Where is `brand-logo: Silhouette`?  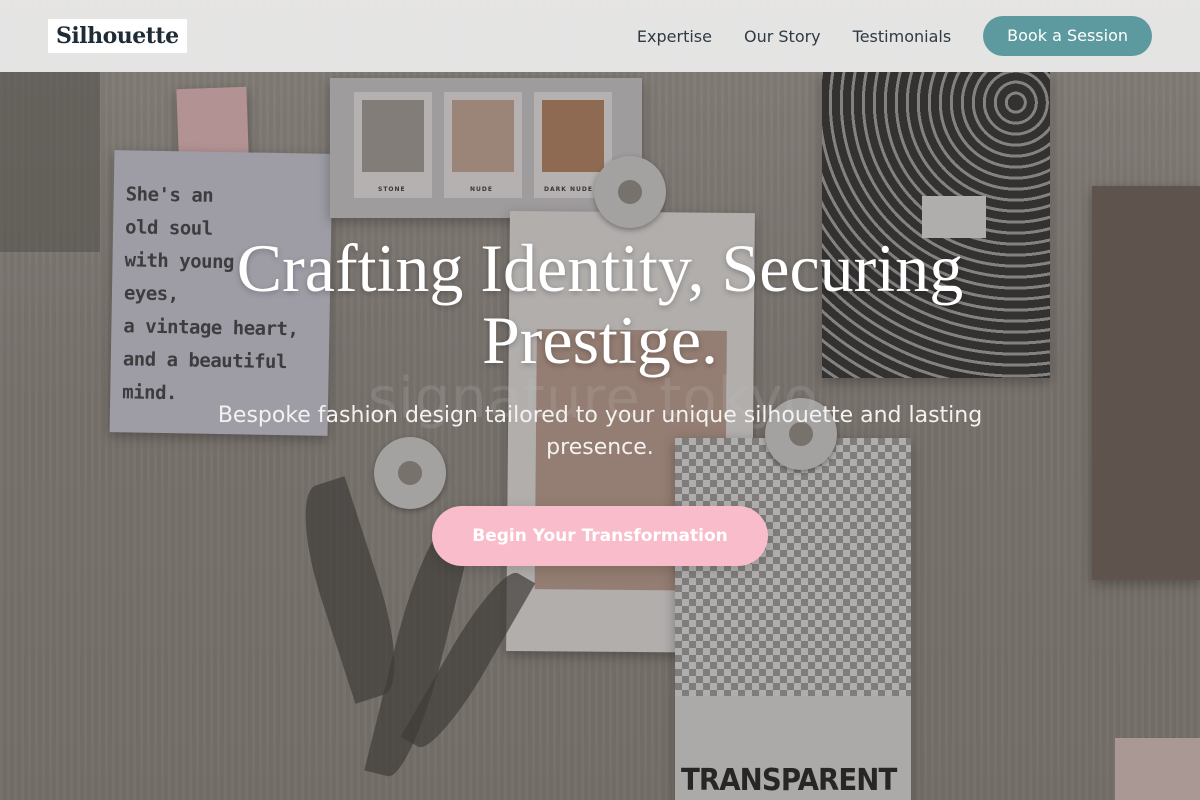 brand-logo: Silhouette is located at coordinates (117, 36).